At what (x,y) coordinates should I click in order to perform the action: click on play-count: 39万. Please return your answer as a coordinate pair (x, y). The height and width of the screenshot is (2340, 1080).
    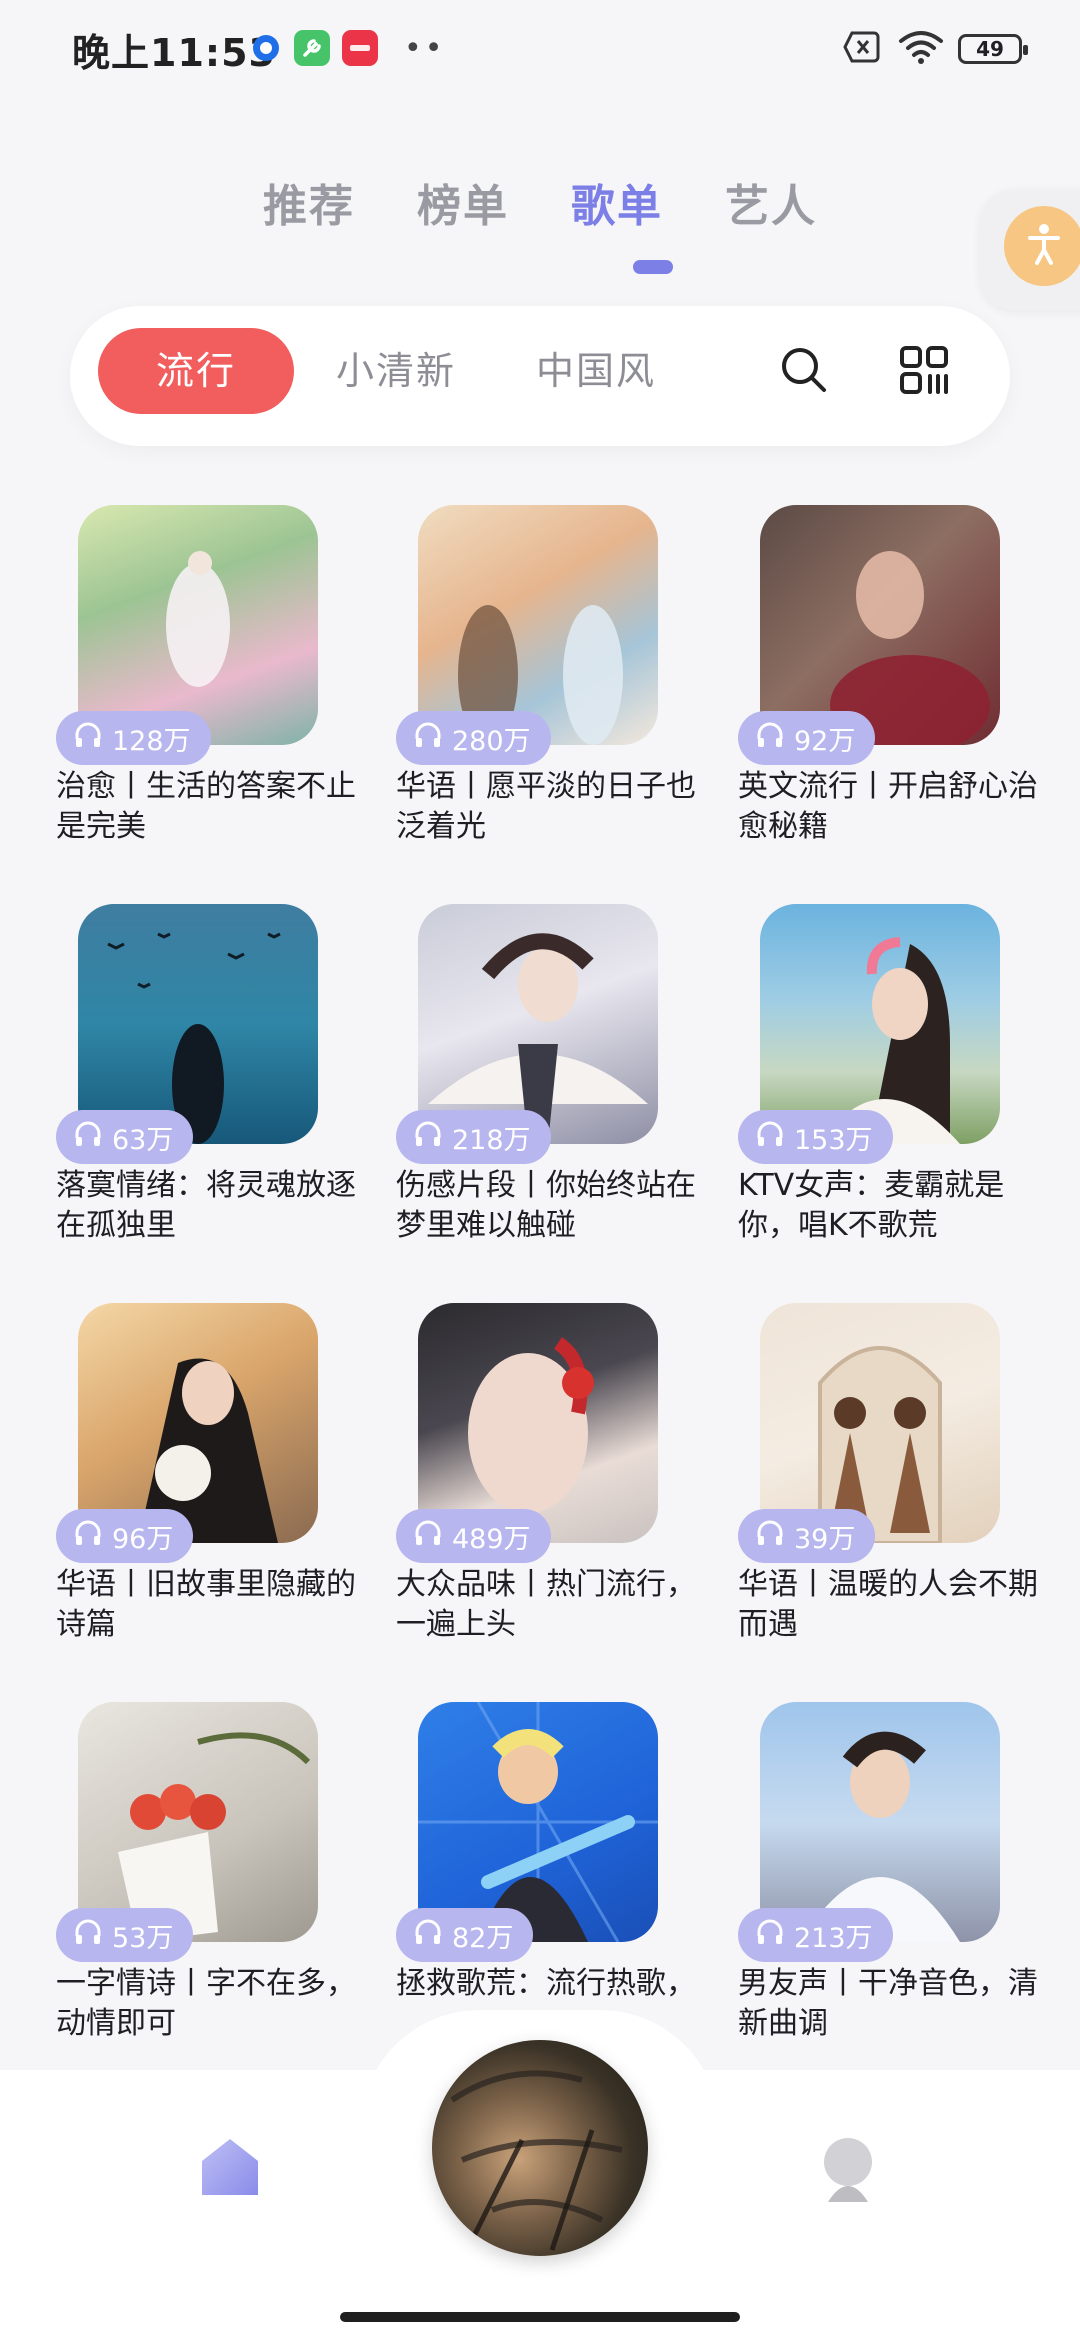
    Looking at the image, I should click on (825, 1539).